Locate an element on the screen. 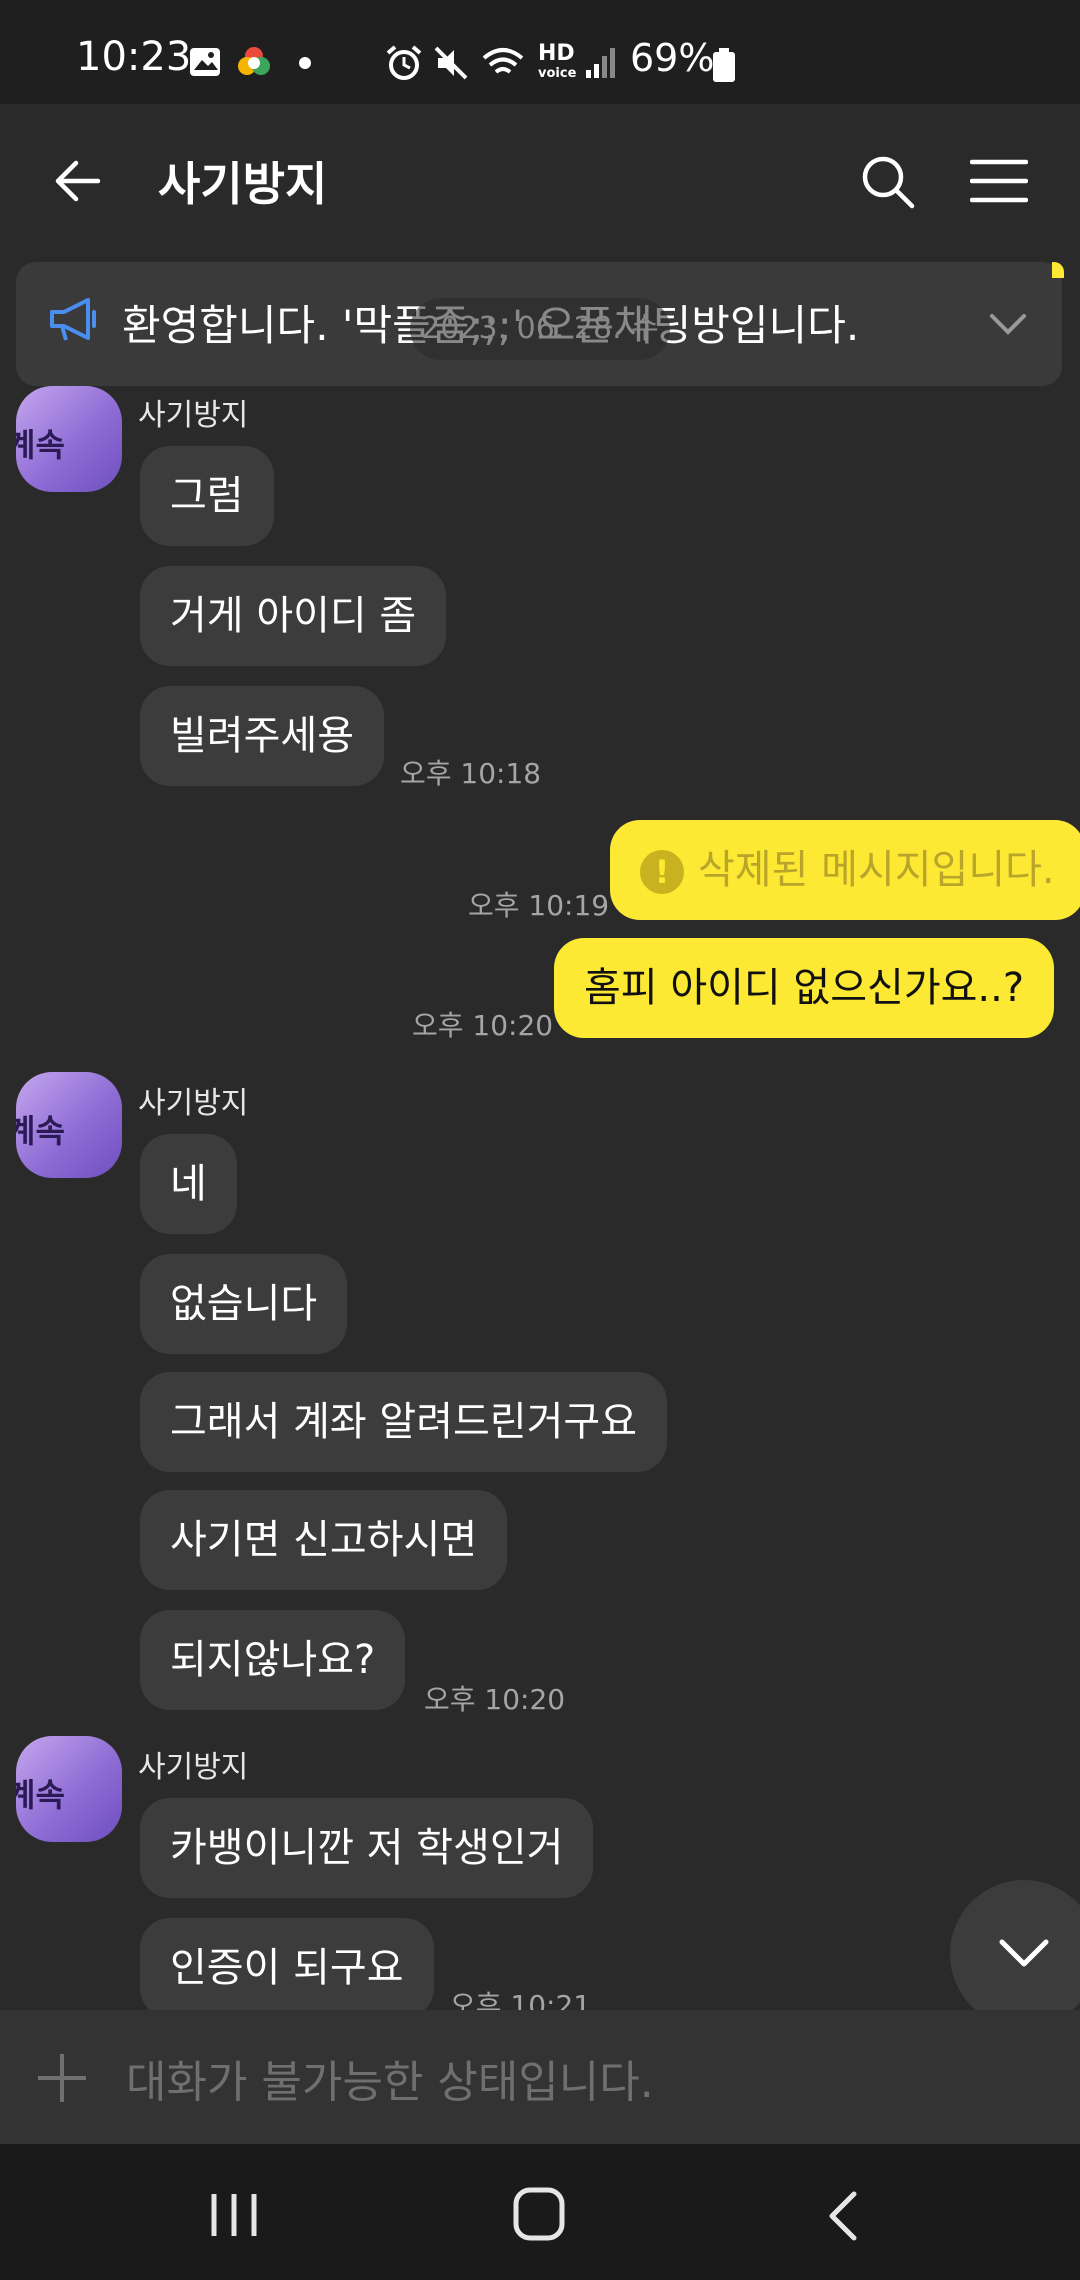 The height and width of the screenshot is (2280, 1080). scroll-to-bottom-button is located at coordinates (1015, 1954).